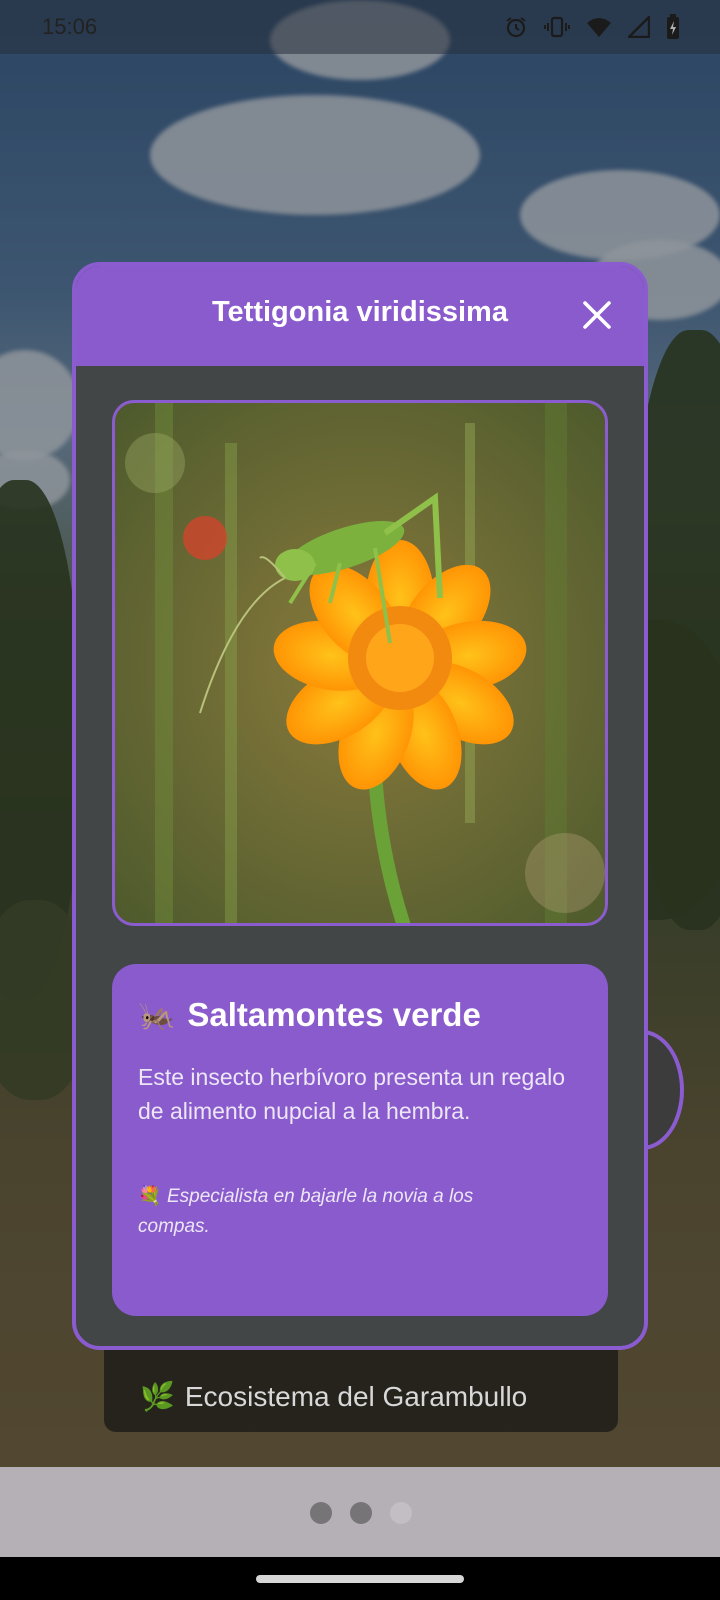 Image resolution: width=720 pixels, height=1600 pixels. What do you see at coordinates (599, 27) in the screenshot?
I see `wifi-icon` at bounding box center [599, 27].